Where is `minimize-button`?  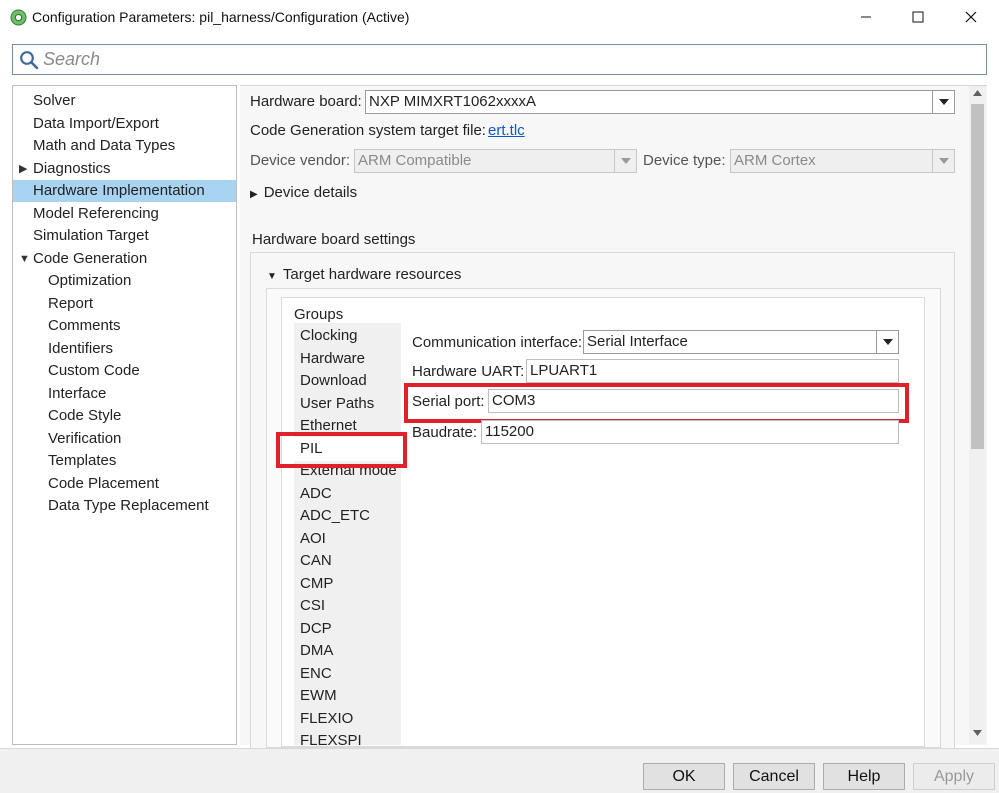
minimize-button is located at coordinates (866, 17).